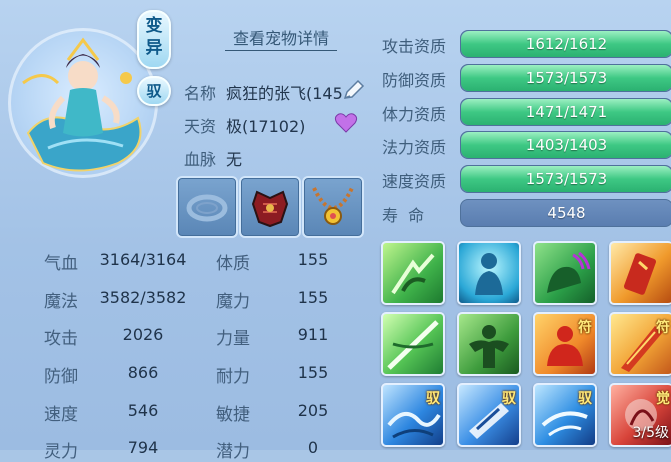 This screenshot has height=462, width=671. I want to click on aptitude-label: 防御资质, so click(414, 80).